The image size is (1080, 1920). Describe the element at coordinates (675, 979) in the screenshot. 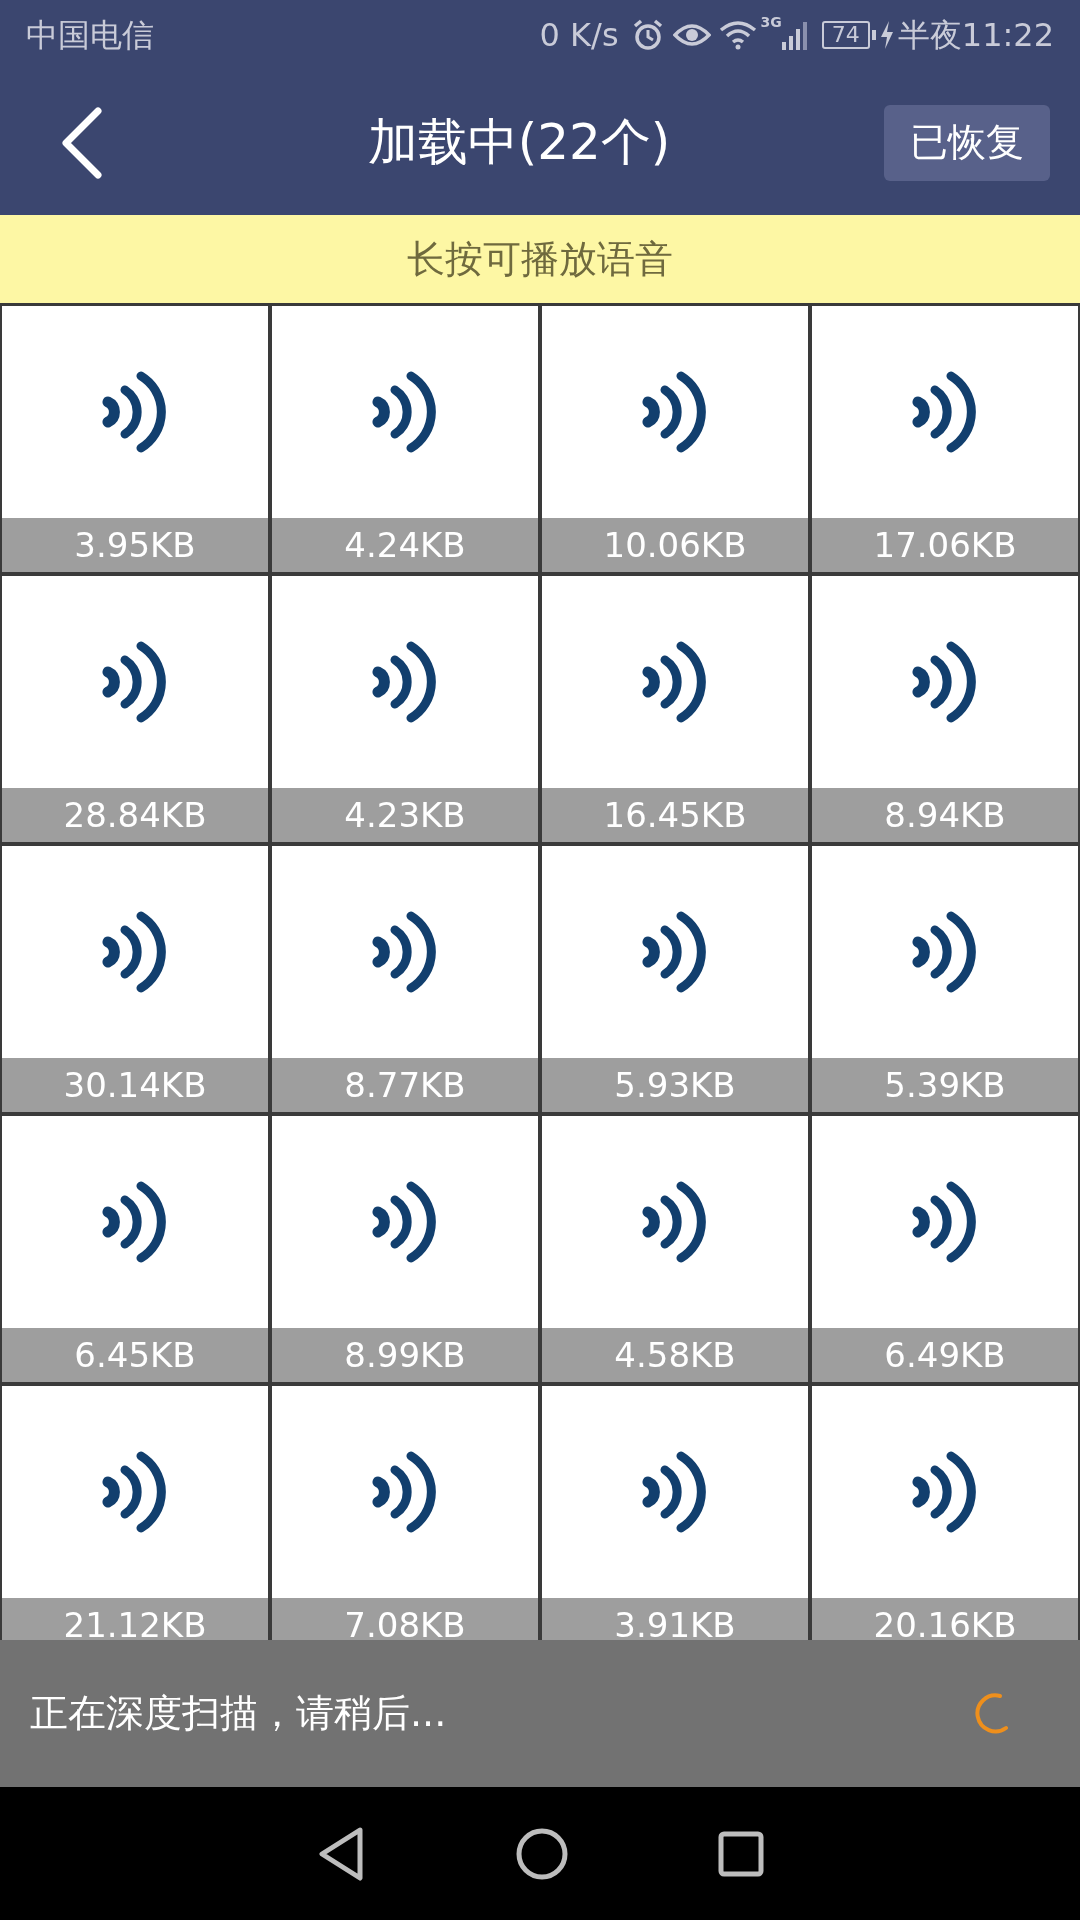

I see `voice-file-tile: 5.93KB` at that location.